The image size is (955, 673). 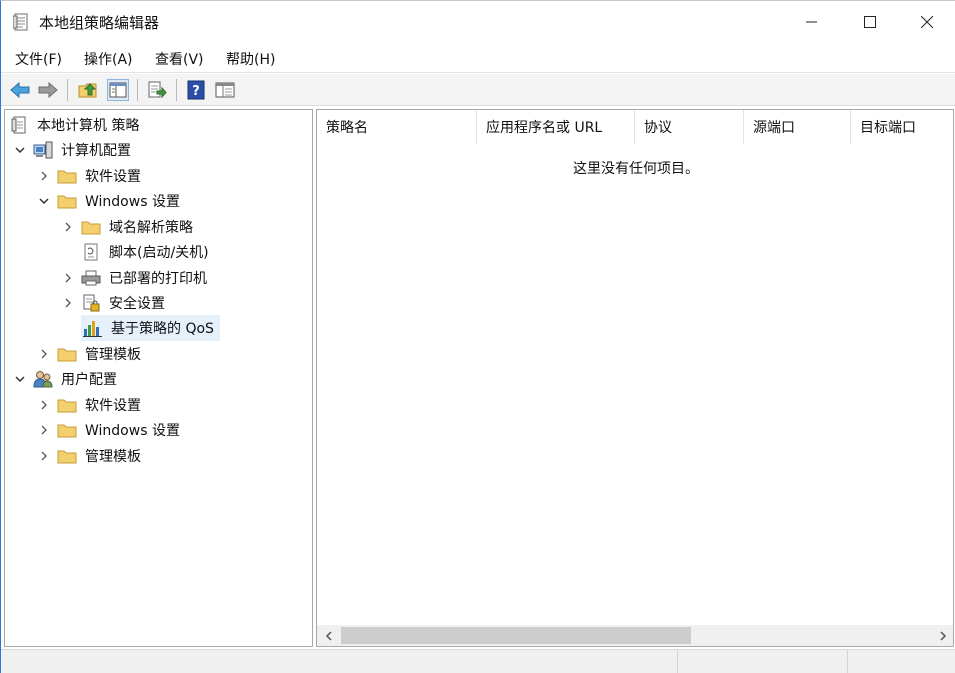 I want to click on help-button: ?, so click(x=196, y=90).